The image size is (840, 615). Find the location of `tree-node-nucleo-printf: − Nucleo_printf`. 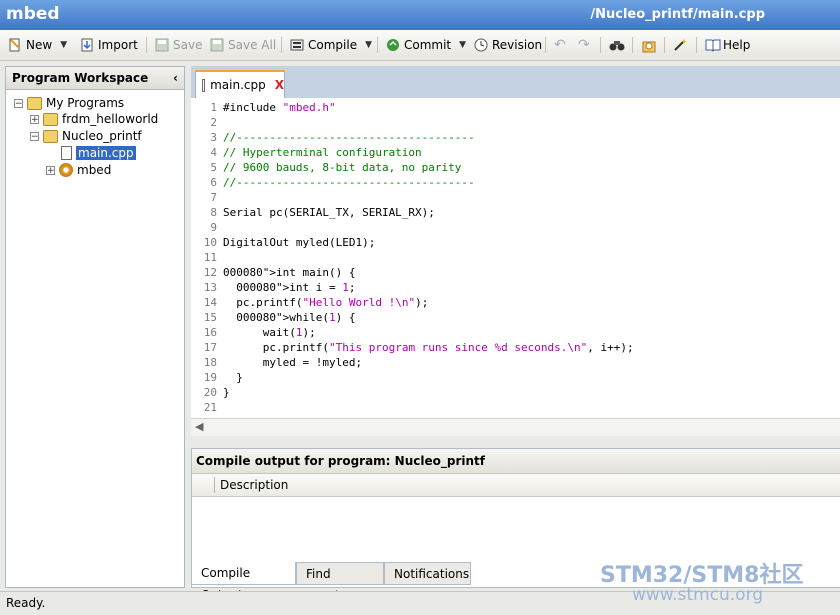

tree-node-nucleo-printf: − Nucleo_printf is located at coordinates (86, 136).